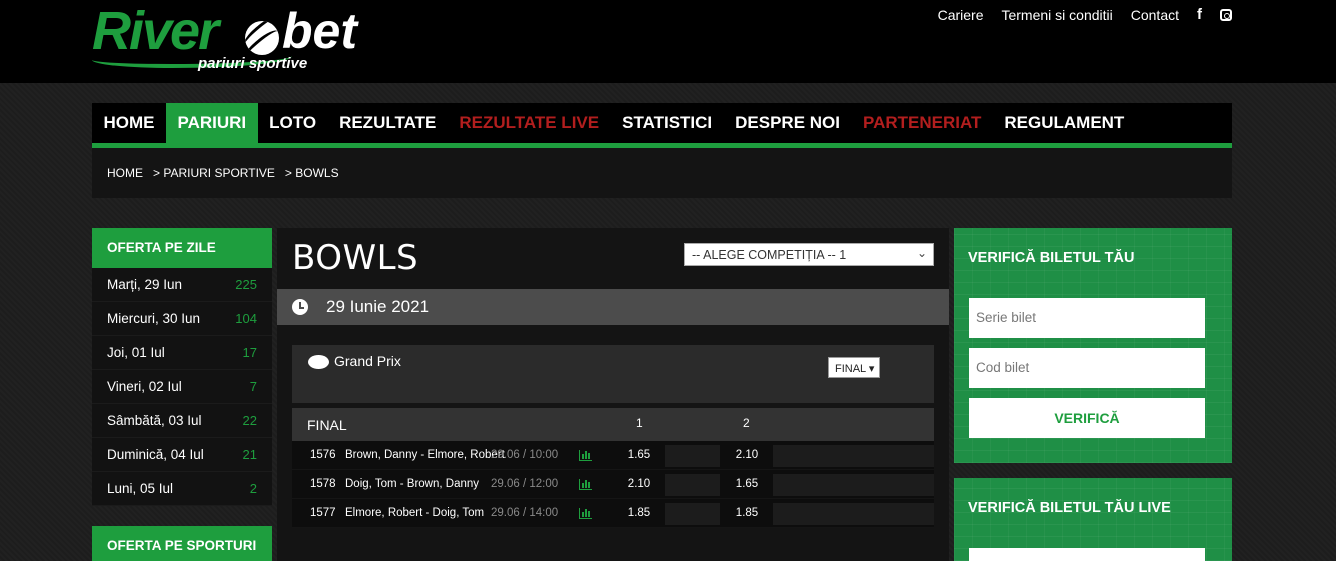 This screenshot has height=561, width=1336. Describe the element at coordinates (249, 454) in the screenshot. I see `day-count: 21` at that location.